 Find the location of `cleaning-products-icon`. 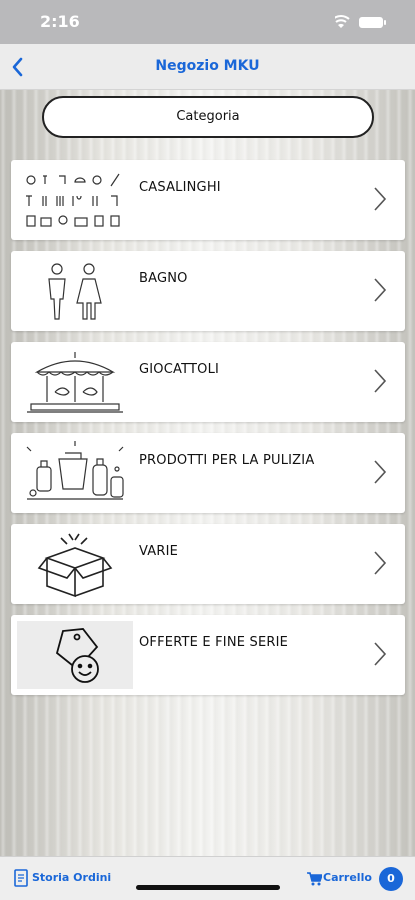

cleaning-products-icon is located at coordinates (75, 473).